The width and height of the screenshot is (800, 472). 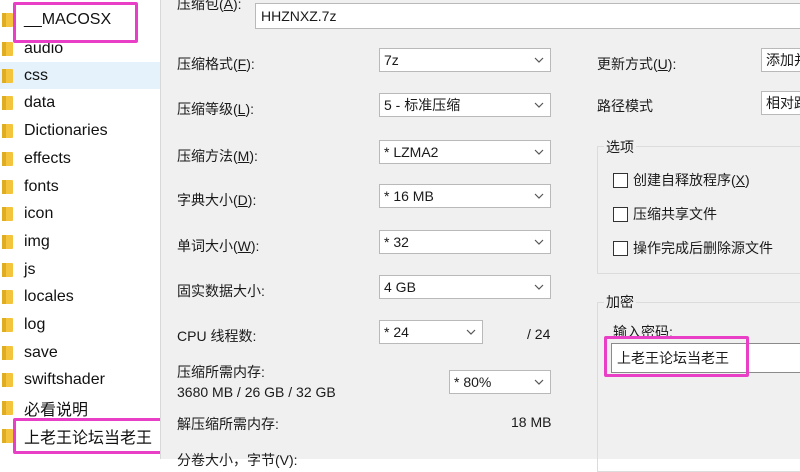 I want to click on folder-item: icon, so click(x=80, y=213).